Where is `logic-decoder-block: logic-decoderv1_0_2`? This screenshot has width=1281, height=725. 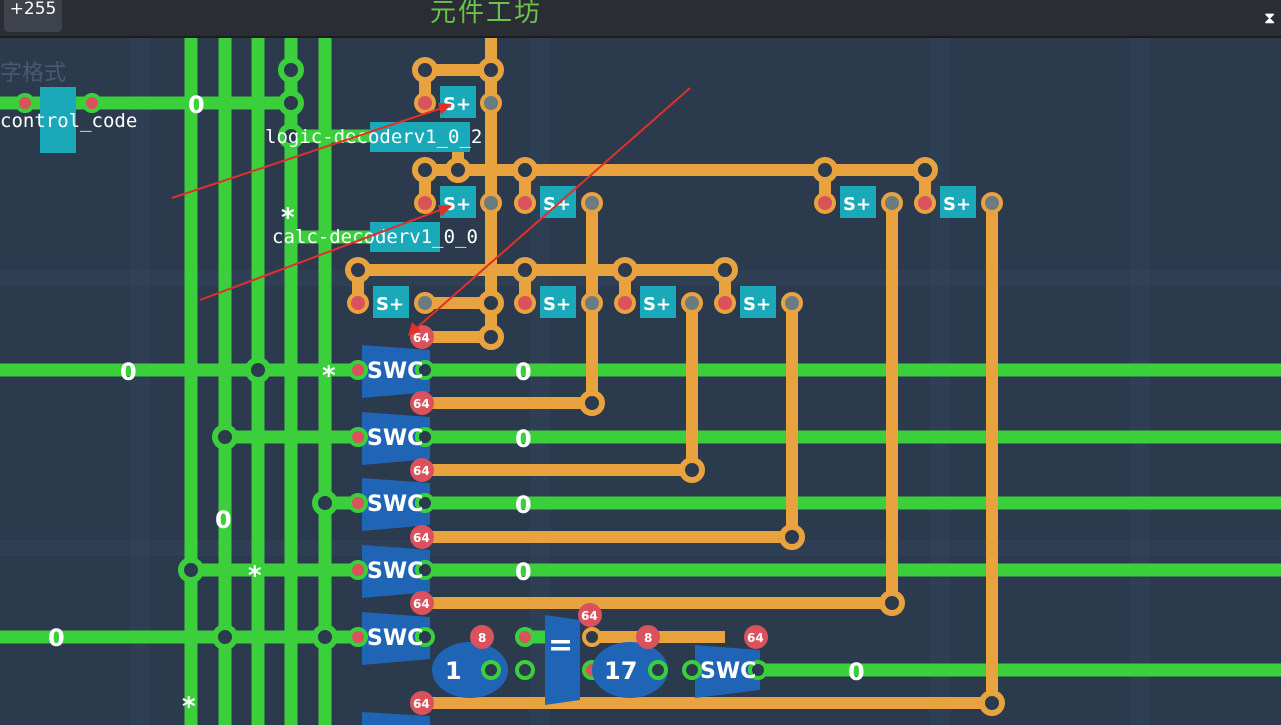 logic-decoder-block: logic-decoderv1_0_2 is located at coordinates (373, 137).